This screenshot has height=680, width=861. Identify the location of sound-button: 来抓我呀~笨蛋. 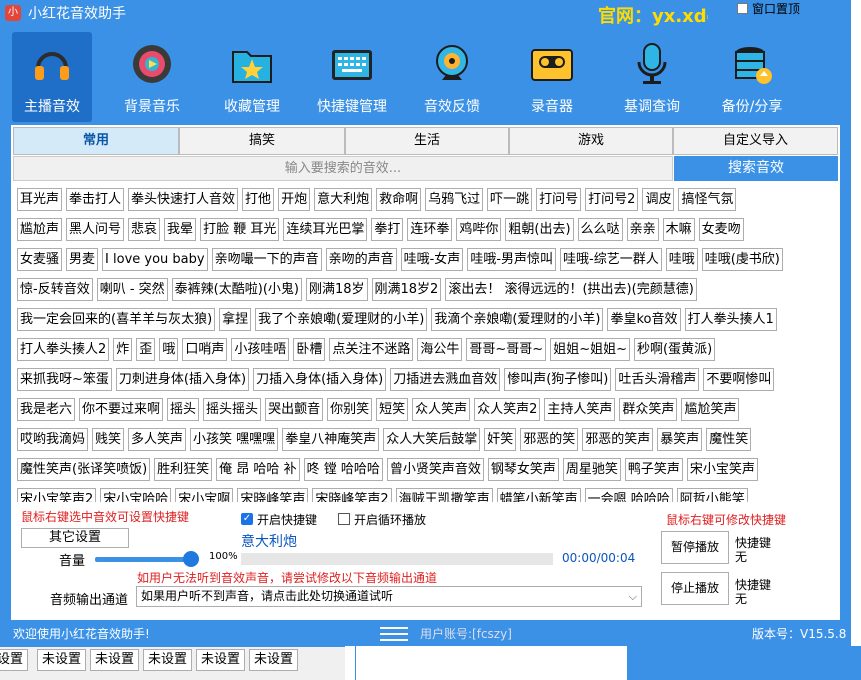
(64, 379).